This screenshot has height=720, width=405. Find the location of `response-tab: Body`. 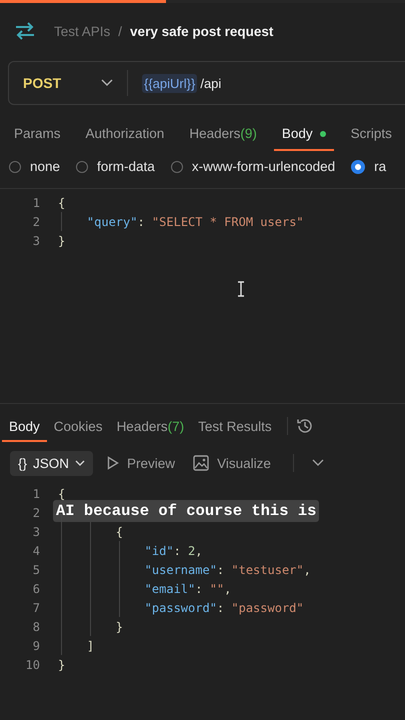

response-tab: Body is located at coordinates (24, 426).